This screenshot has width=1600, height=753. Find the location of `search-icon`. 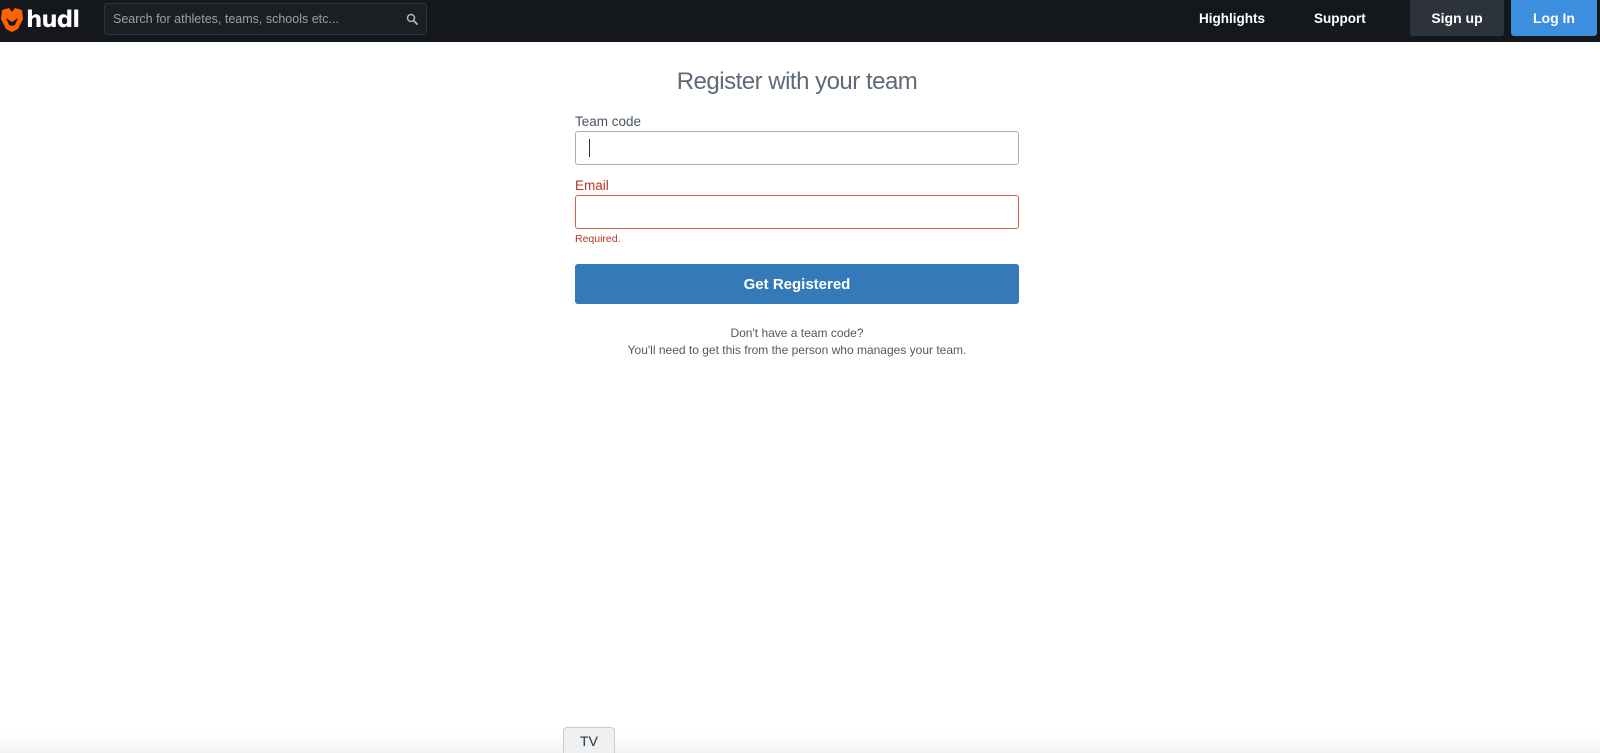

search-icon is located at coordinates (412, 19).